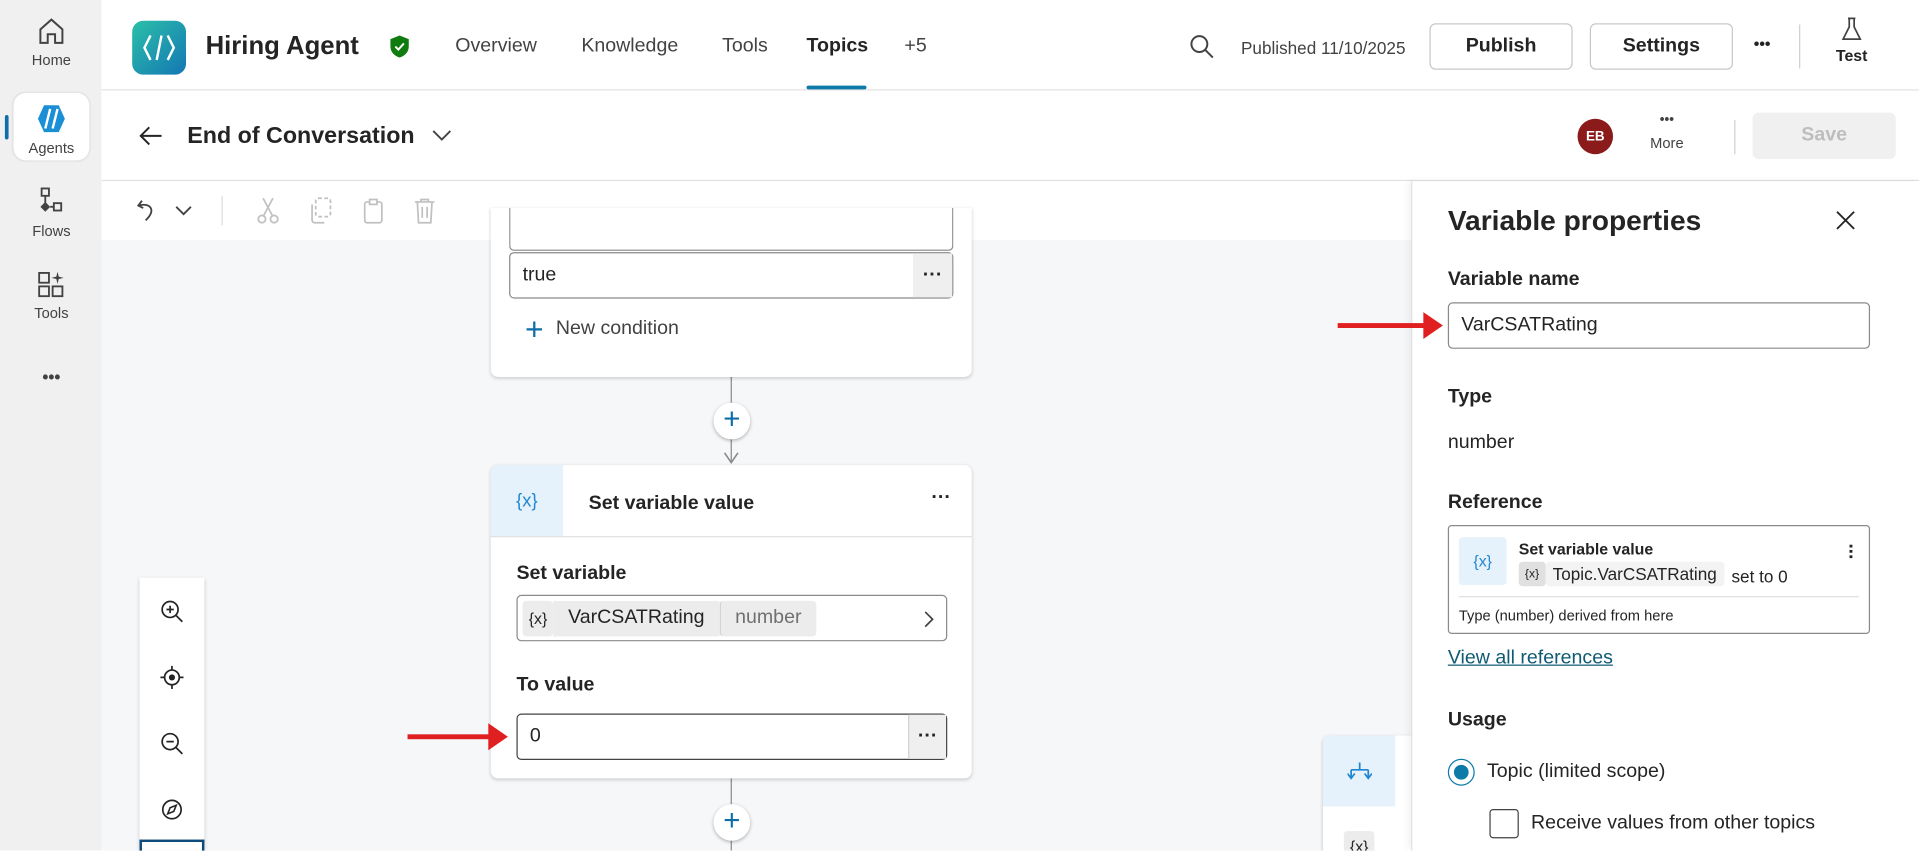 This screenshot has width=1919, height=851. Describe the element at coordinates (1824, 136) in the screenshot. I see `save-button: Save` at that location.